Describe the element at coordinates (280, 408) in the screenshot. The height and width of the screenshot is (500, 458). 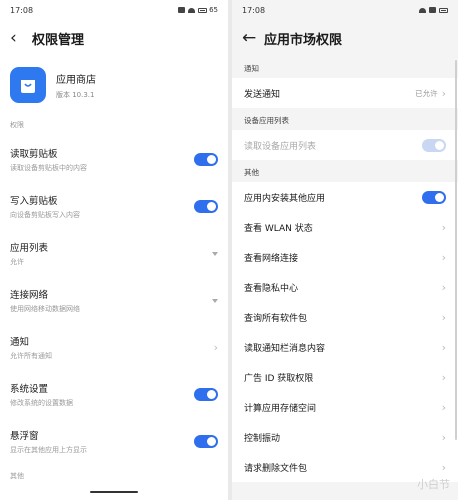
I see `permission-item-label: 计算应用存储空间` at that location.